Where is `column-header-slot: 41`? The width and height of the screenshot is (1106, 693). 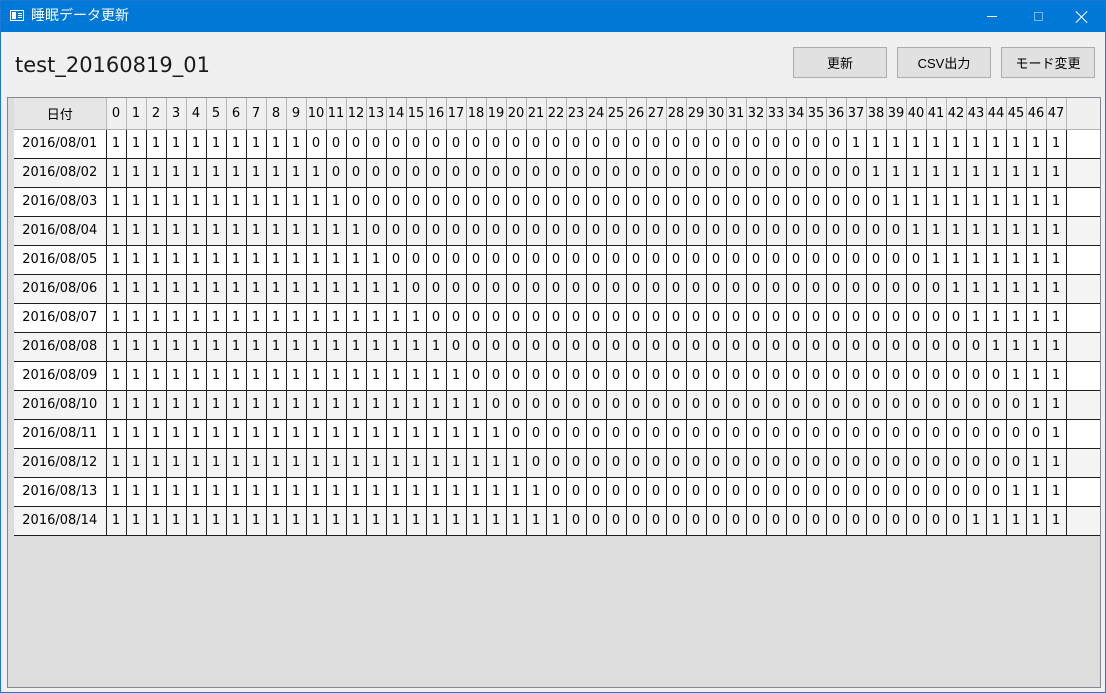 column-header-slot: 41 is located at coordinates (936, 114).